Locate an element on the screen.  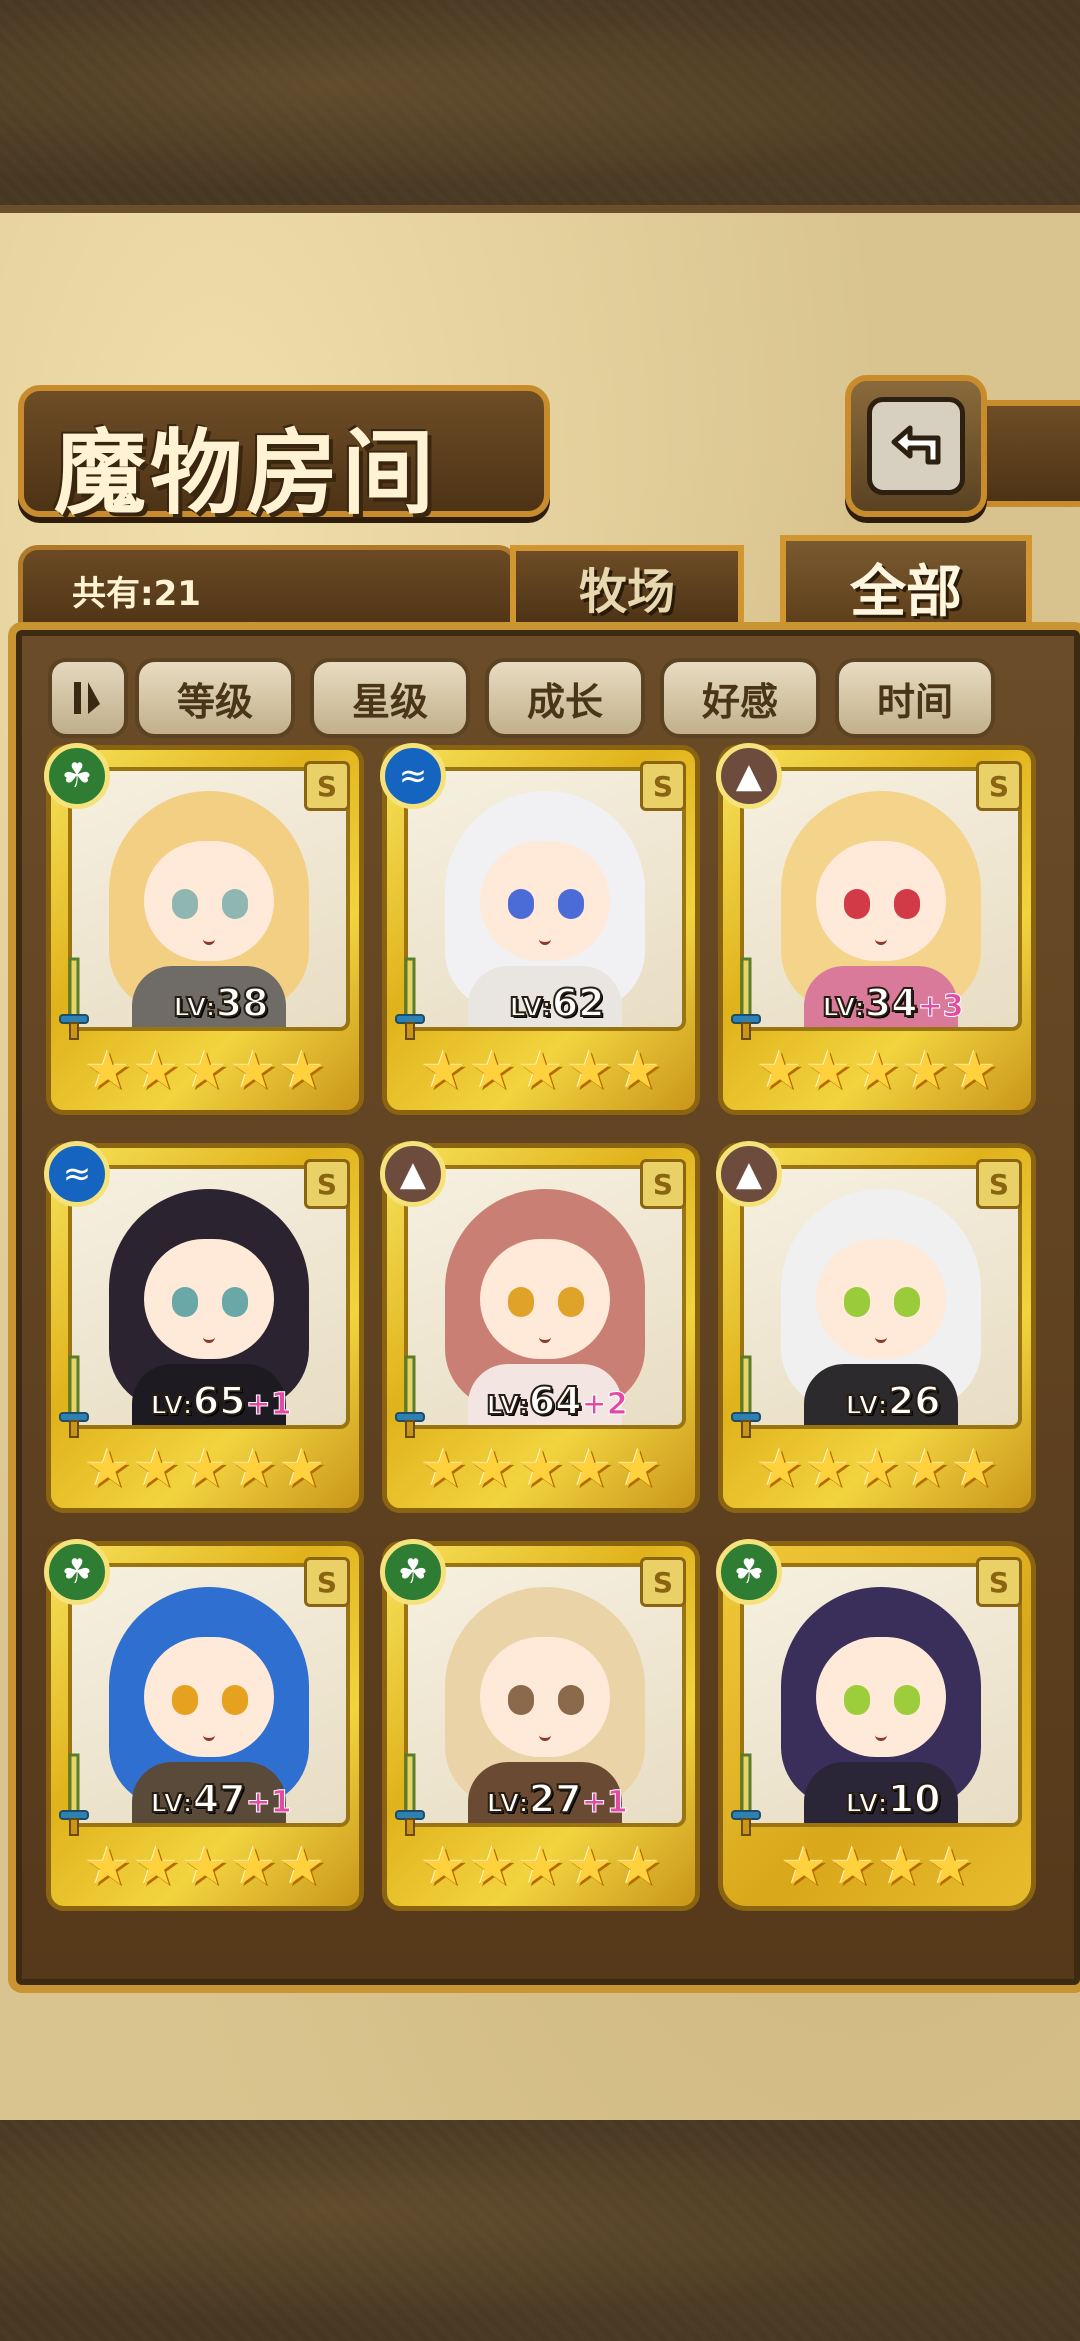
level-value: 38 is located at coordinates (242, 1003).